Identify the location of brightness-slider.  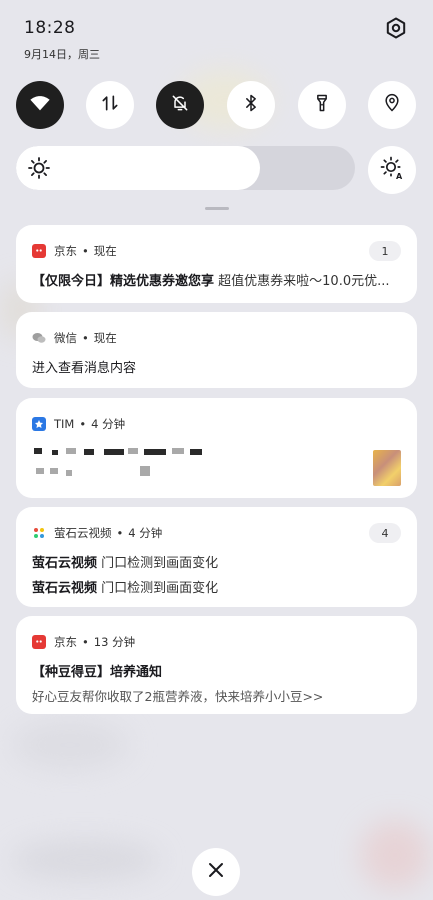
(185, 168).